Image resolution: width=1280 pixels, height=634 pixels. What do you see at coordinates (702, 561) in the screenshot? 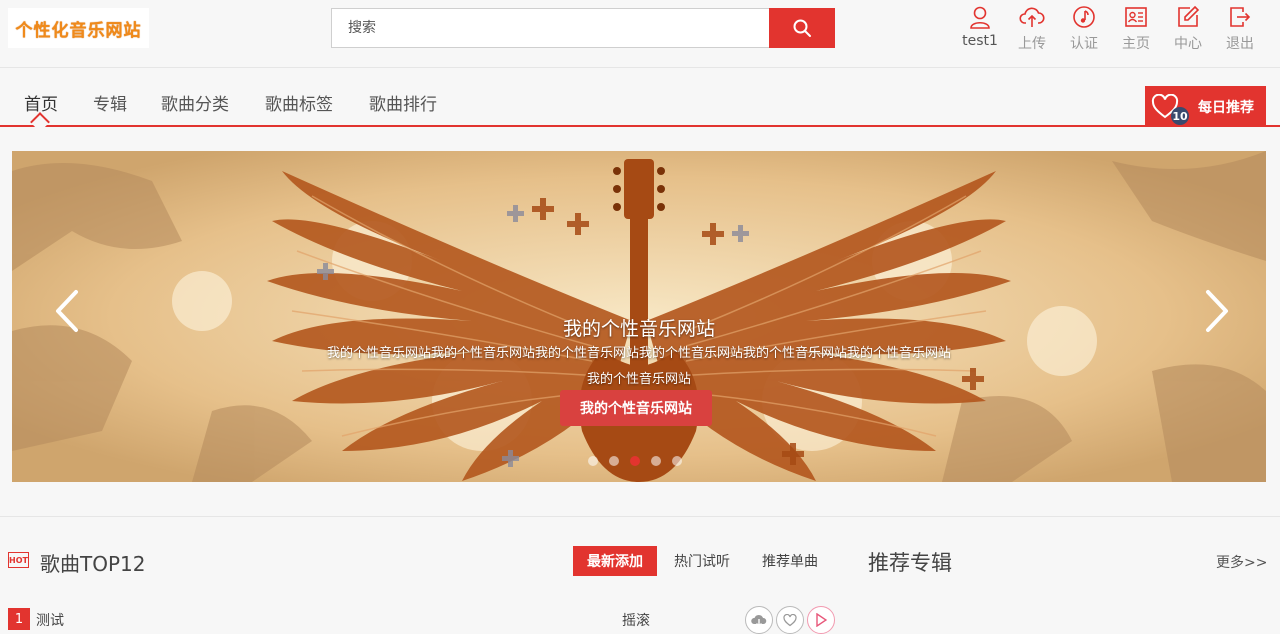
I see `tab-hot-listen: 热门试听` at bounding box center [702, 561].